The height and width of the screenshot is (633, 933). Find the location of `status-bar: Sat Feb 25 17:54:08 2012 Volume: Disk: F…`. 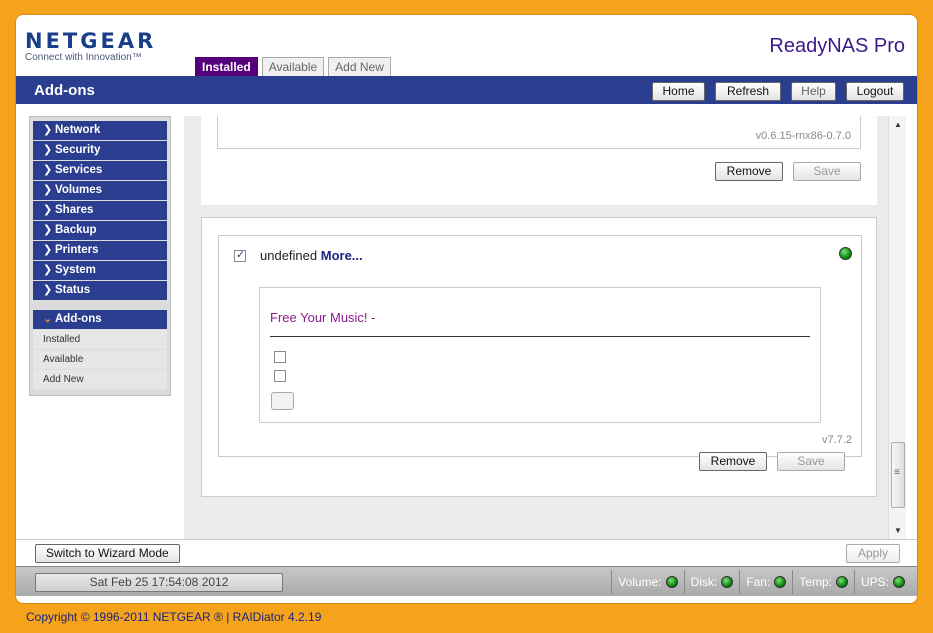

status-bar: Sat Feb 25 17:54:08 2012 Volume: Disk: F… is located at coordinates (466, 581).